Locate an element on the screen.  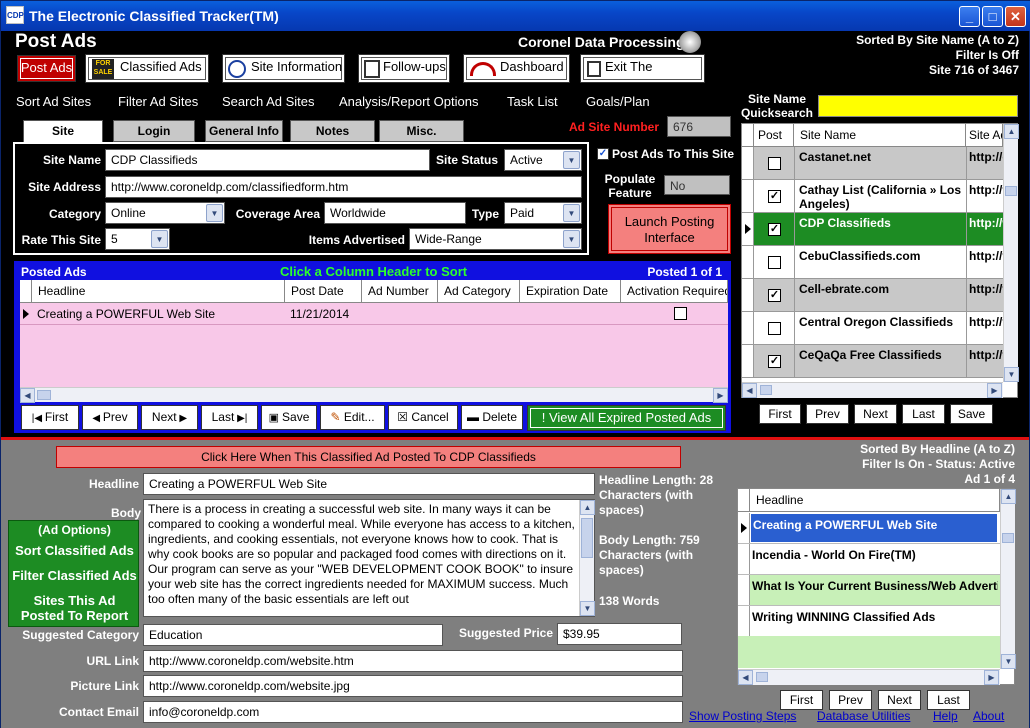
coverage-area-field: Worldwide is located at coordinates (395, 213).